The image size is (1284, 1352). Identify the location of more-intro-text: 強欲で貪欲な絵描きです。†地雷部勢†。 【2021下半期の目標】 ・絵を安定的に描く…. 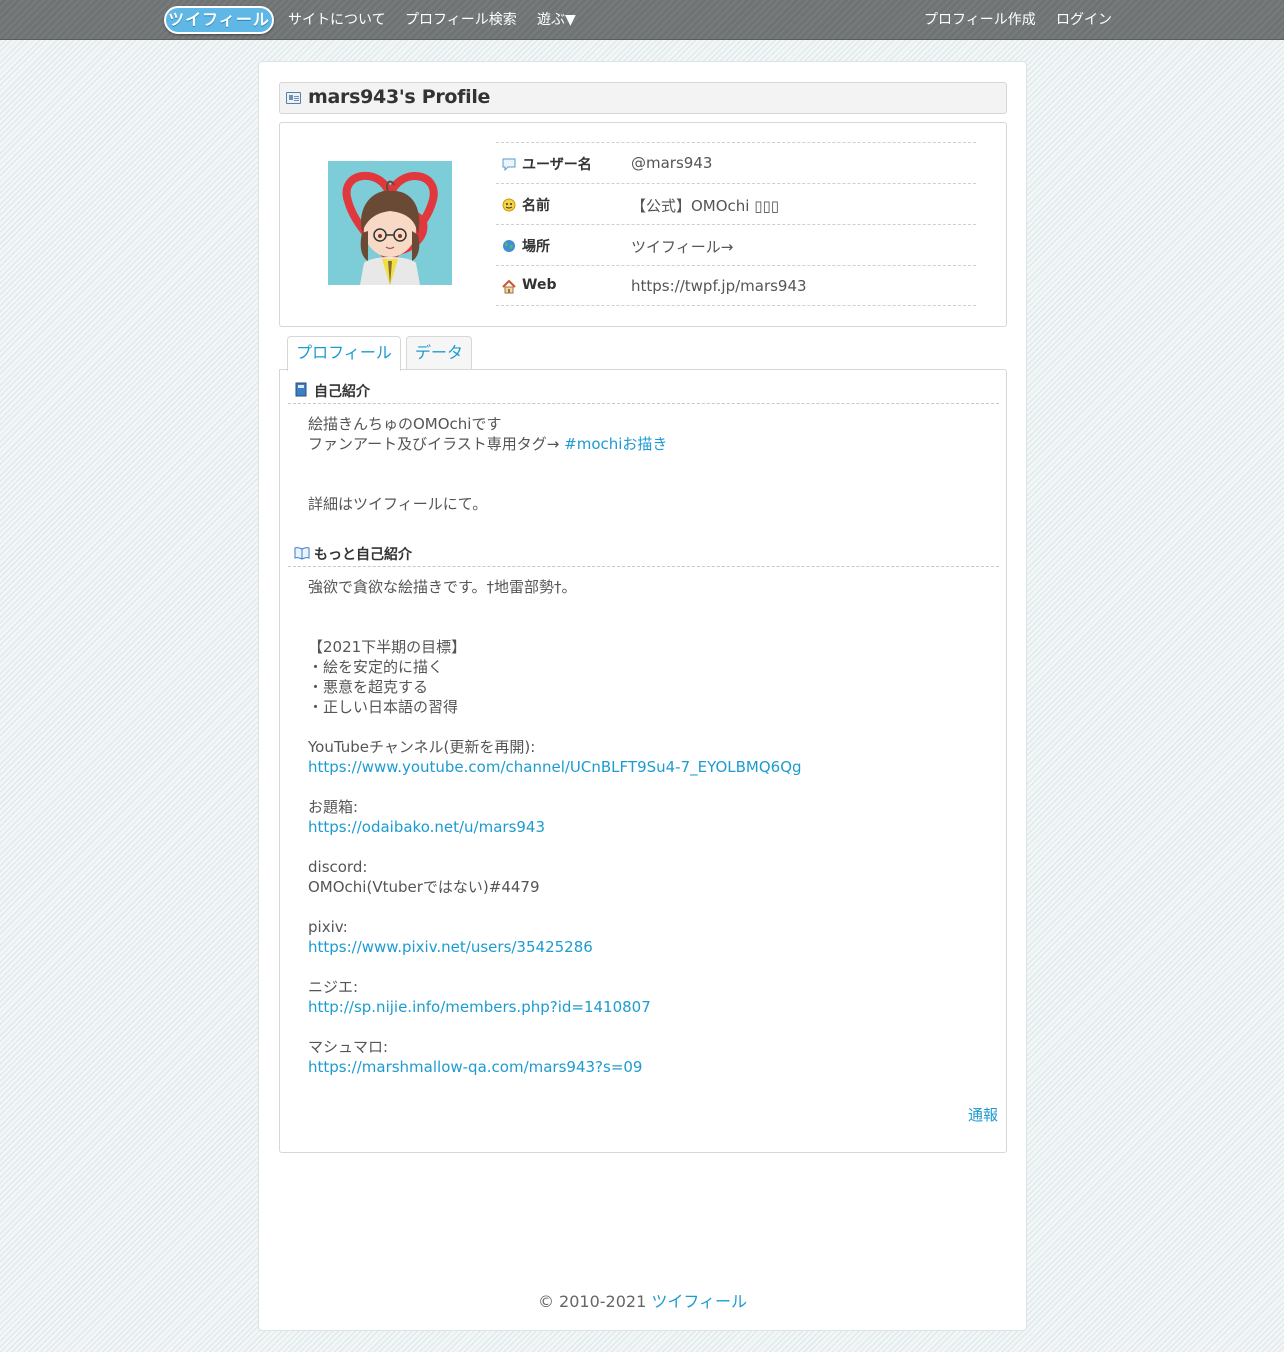
(555, 827).